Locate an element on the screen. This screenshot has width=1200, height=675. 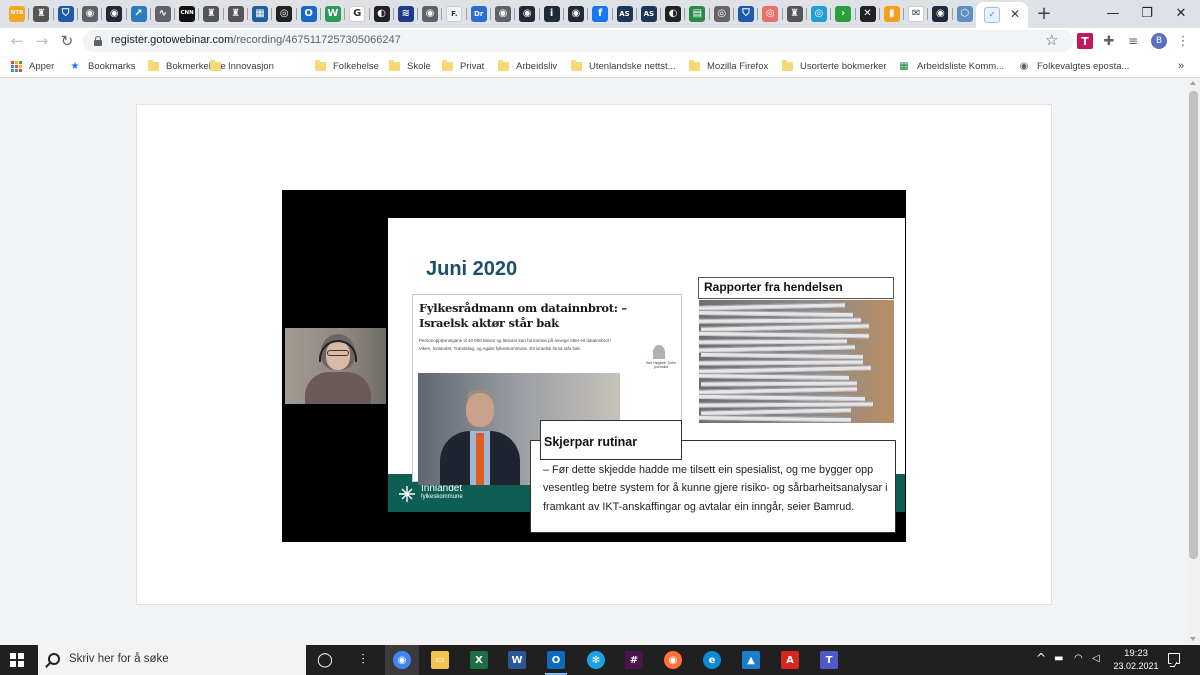
browser-tab: › is located at coordinates (843, 14).